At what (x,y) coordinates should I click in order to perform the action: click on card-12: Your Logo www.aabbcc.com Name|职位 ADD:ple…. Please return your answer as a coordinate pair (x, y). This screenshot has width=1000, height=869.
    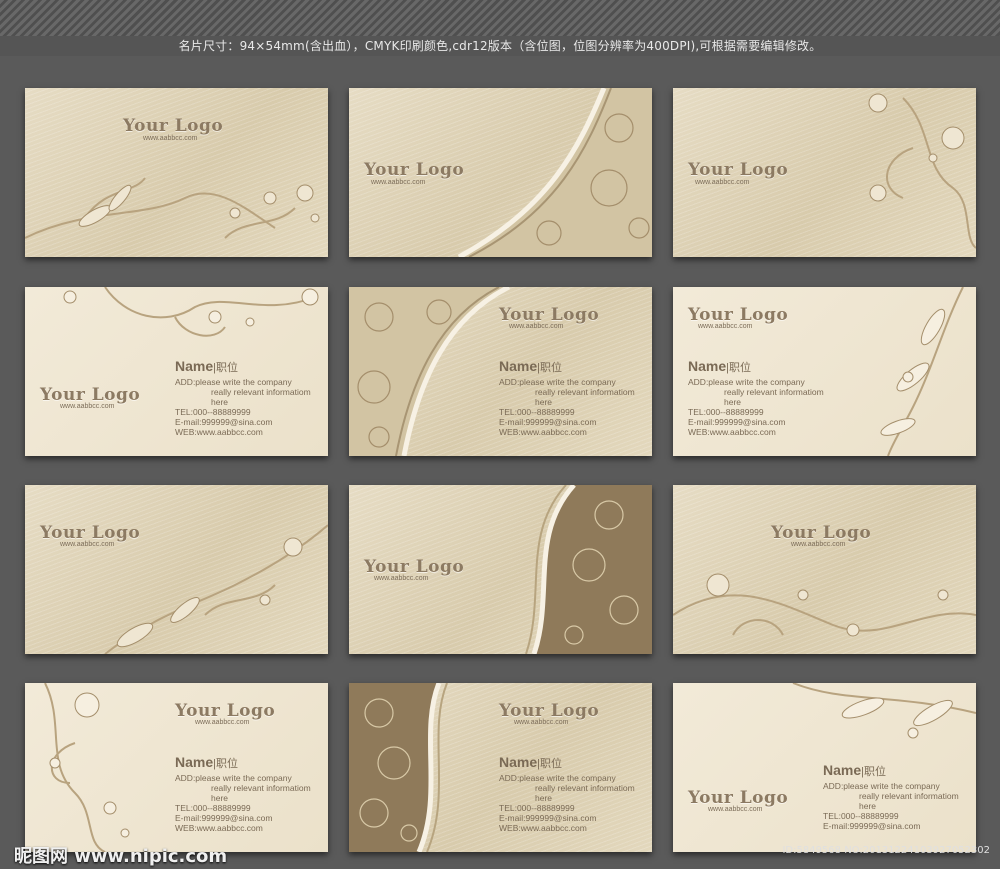
    Looking at the image, I should click on (824, 767).